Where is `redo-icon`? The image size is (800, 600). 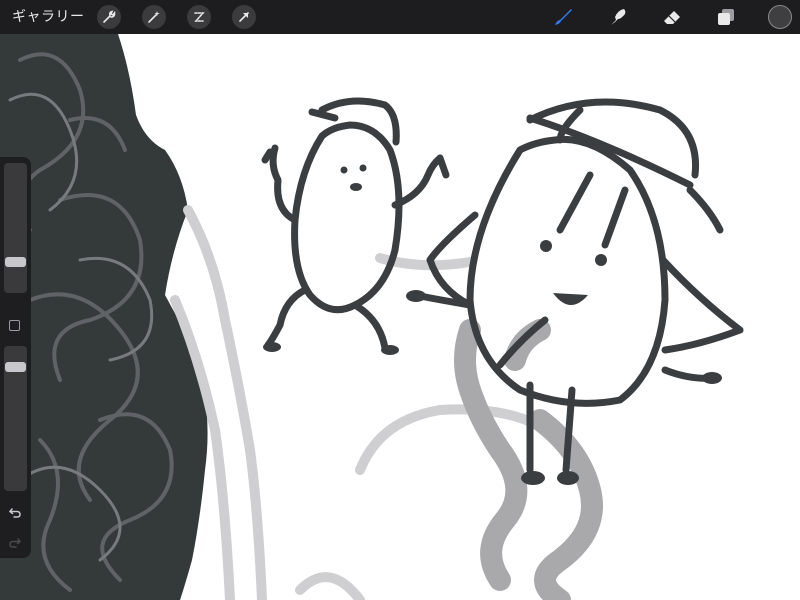
redo-icon is located at coordinates (15, 542).